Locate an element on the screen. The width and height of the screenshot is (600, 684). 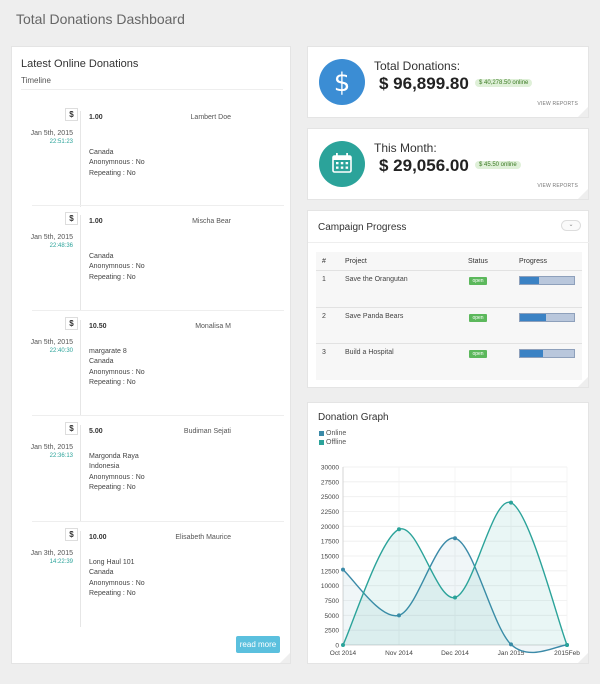
read-more-button: read more is located at coordinates (258, 644).